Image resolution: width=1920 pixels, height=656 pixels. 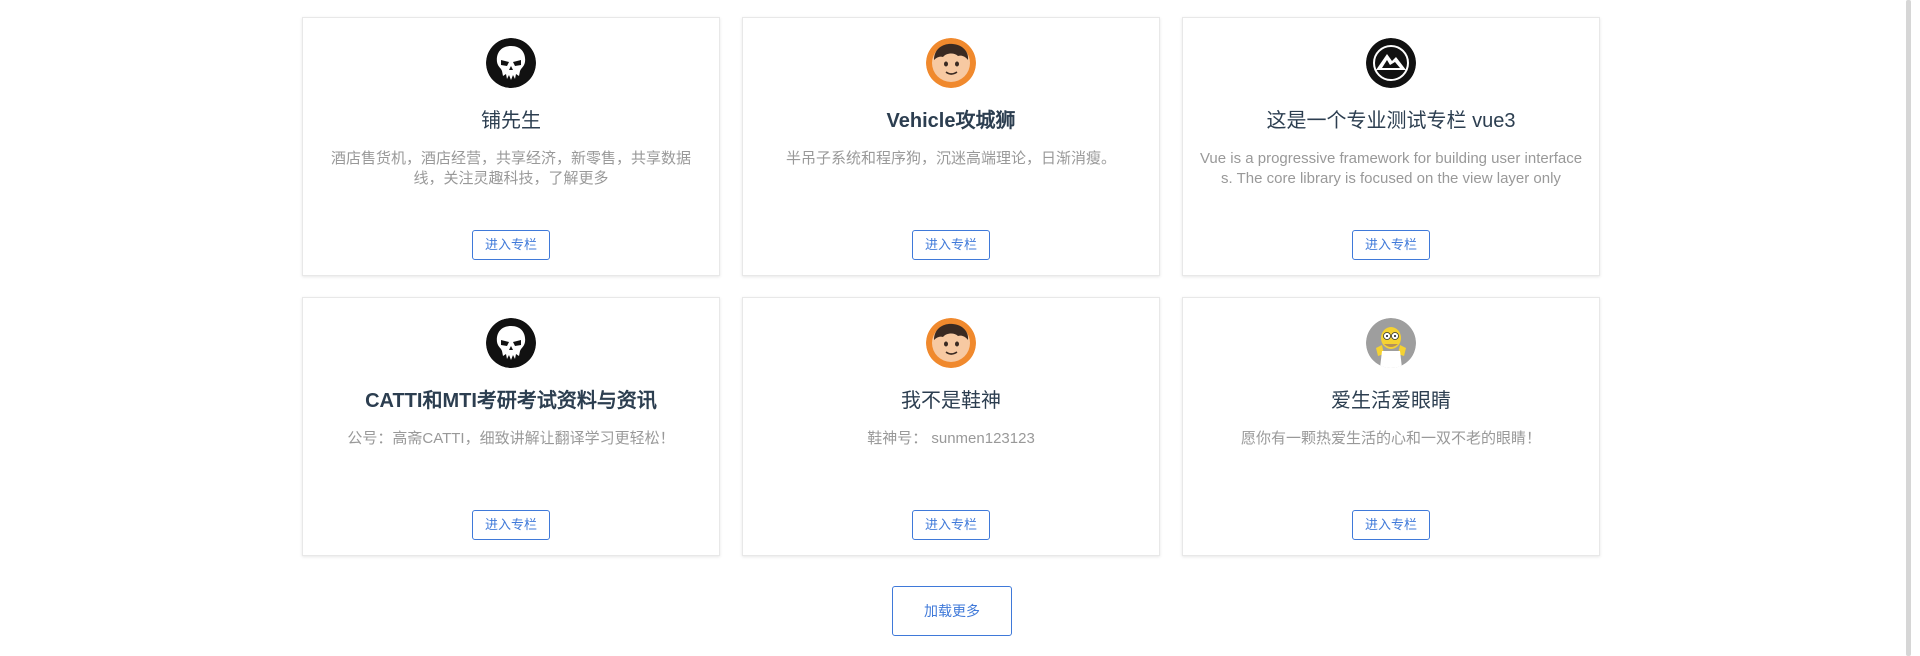 What do you see at coordinates (511, 121) in the screenshot?
I see `column-title: 铺先生` at bounding box center [511, 121].